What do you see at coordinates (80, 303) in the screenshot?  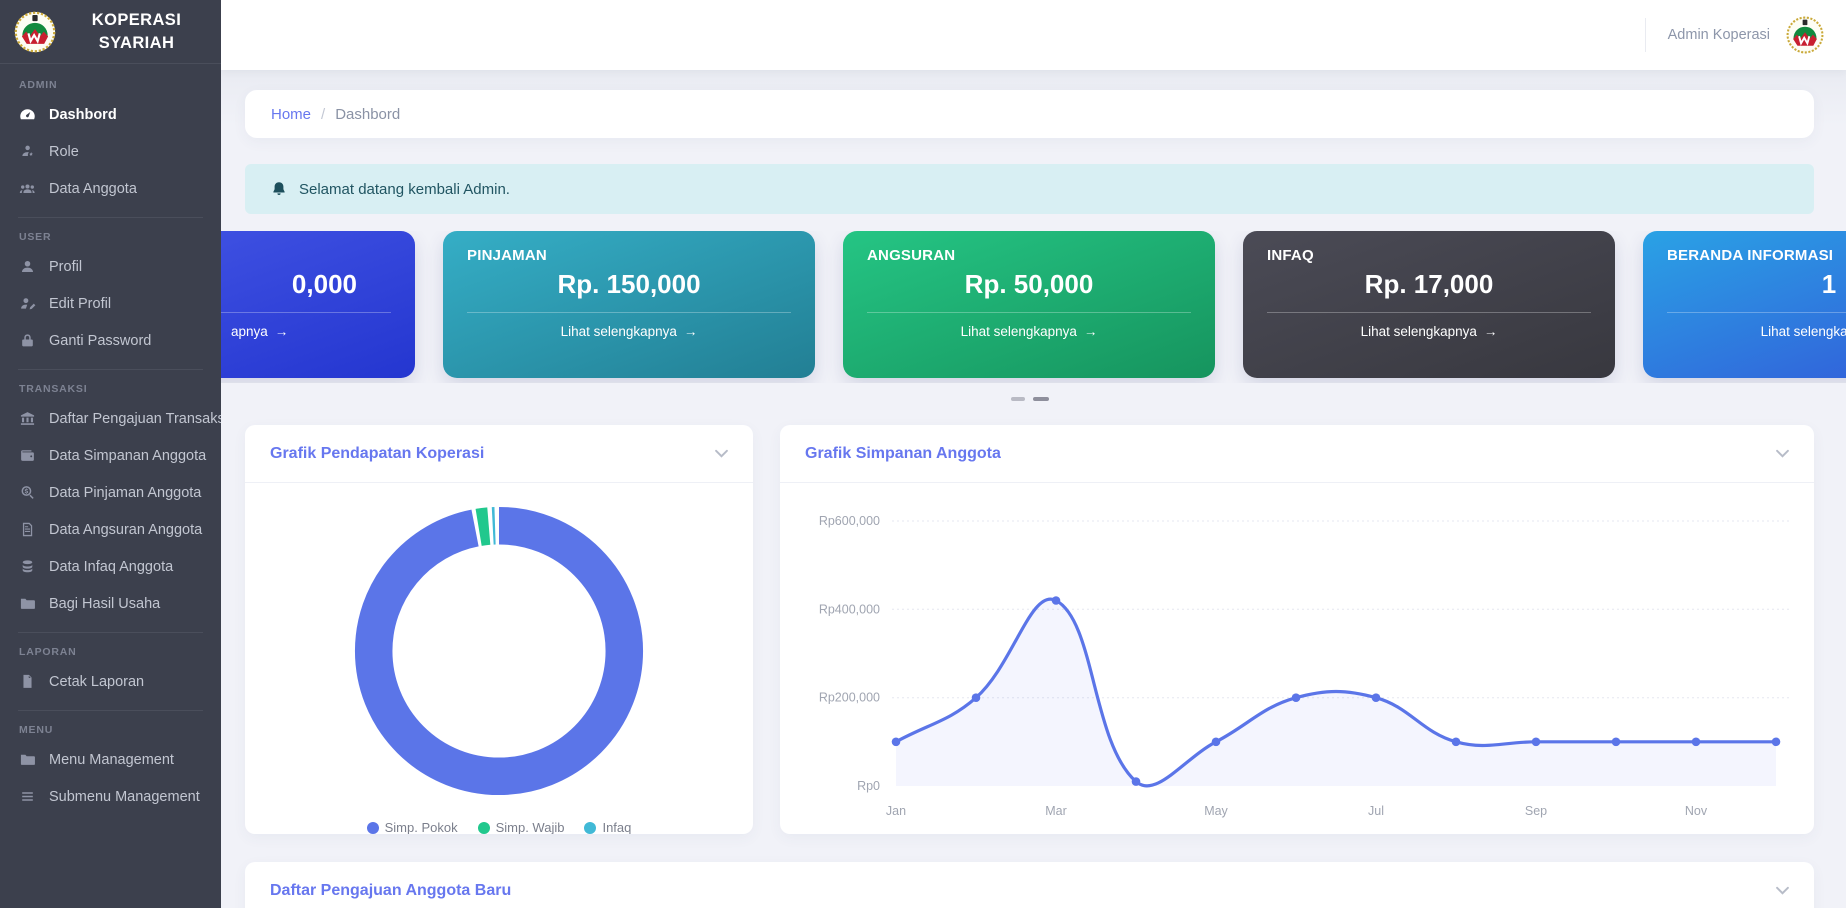 I see `sidebar-item-label: Edit Profil` at bounding box center [80, 303].